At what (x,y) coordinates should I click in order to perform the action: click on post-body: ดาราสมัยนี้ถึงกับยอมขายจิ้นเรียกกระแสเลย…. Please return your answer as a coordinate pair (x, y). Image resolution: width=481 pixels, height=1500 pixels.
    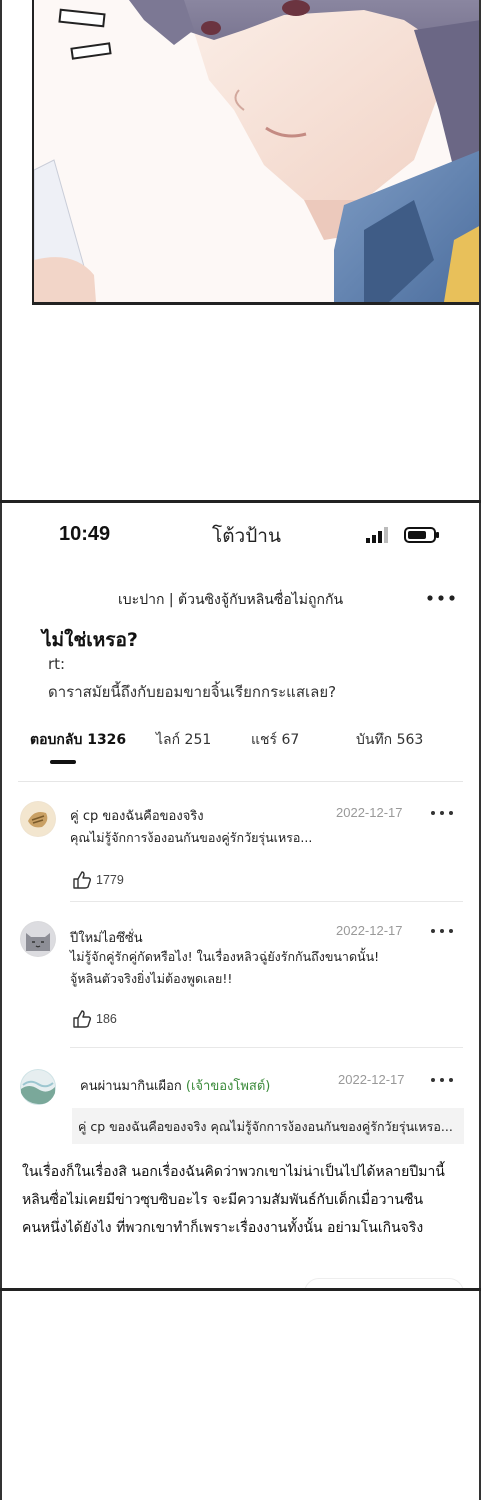
    Looking at the image, I should click on (192, 692).